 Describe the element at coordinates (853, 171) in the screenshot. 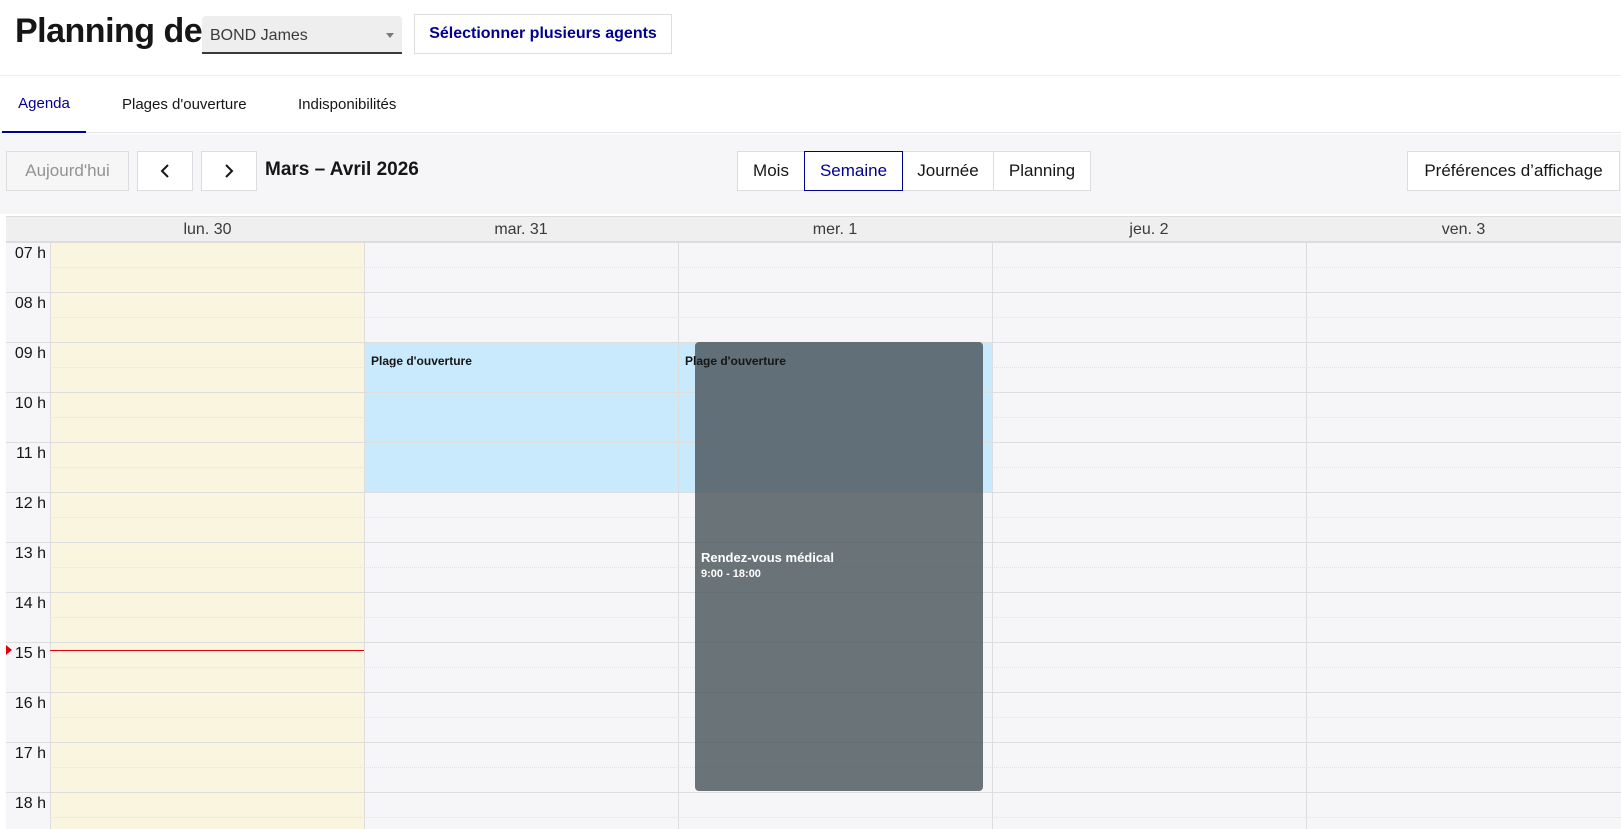

I see `view-week-button: Semaine` at that location.